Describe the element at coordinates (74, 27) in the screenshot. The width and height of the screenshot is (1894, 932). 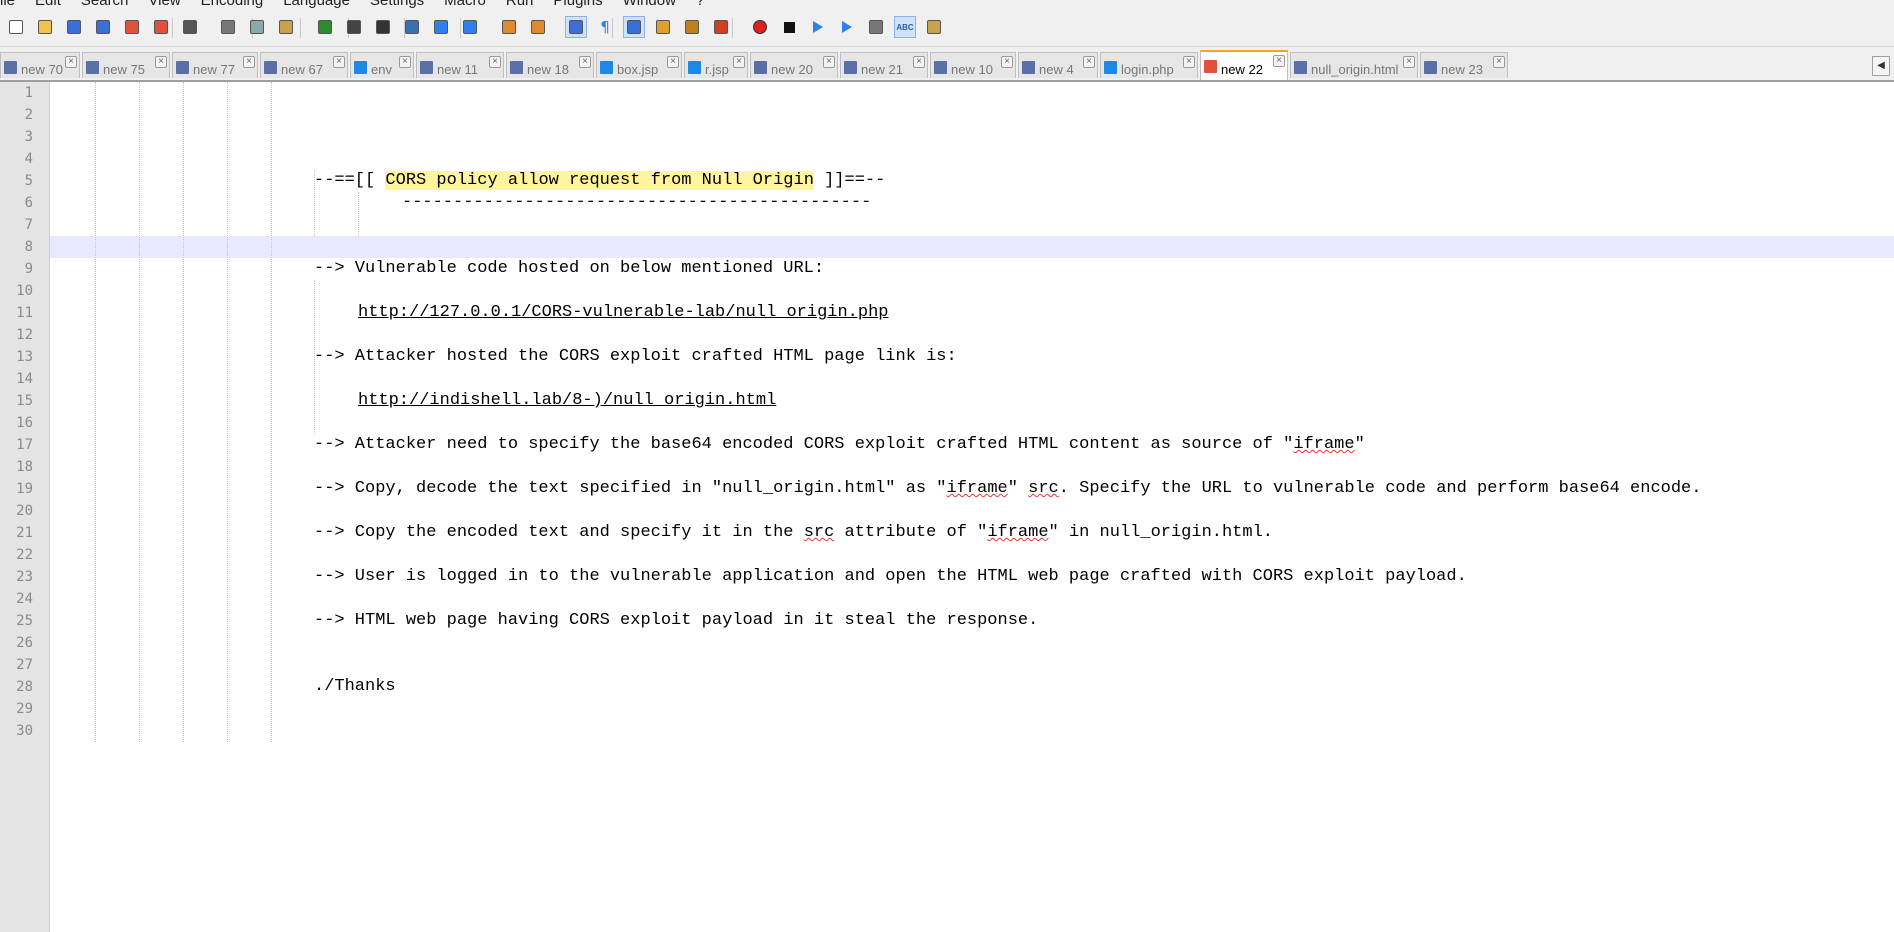
I see `save-icon` at that location.